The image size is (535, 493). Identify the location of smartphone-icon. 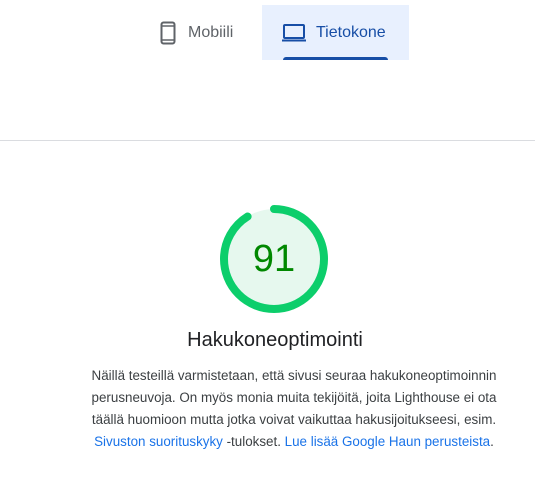
(168, 33).